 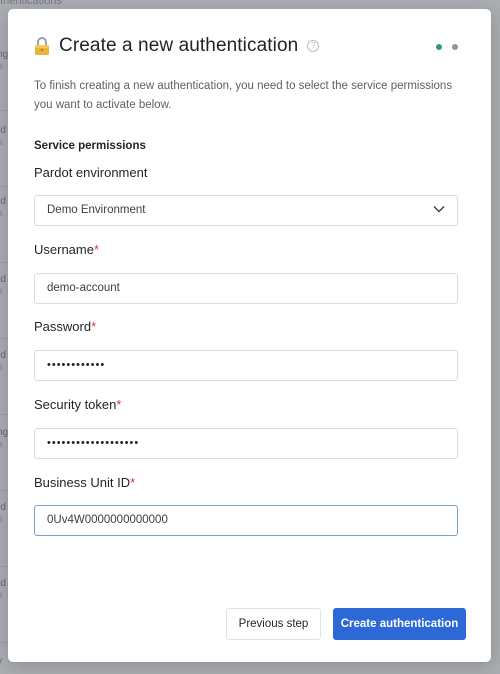 I want to click on environment-label: Pardot environment, so click(x=91, y=172).